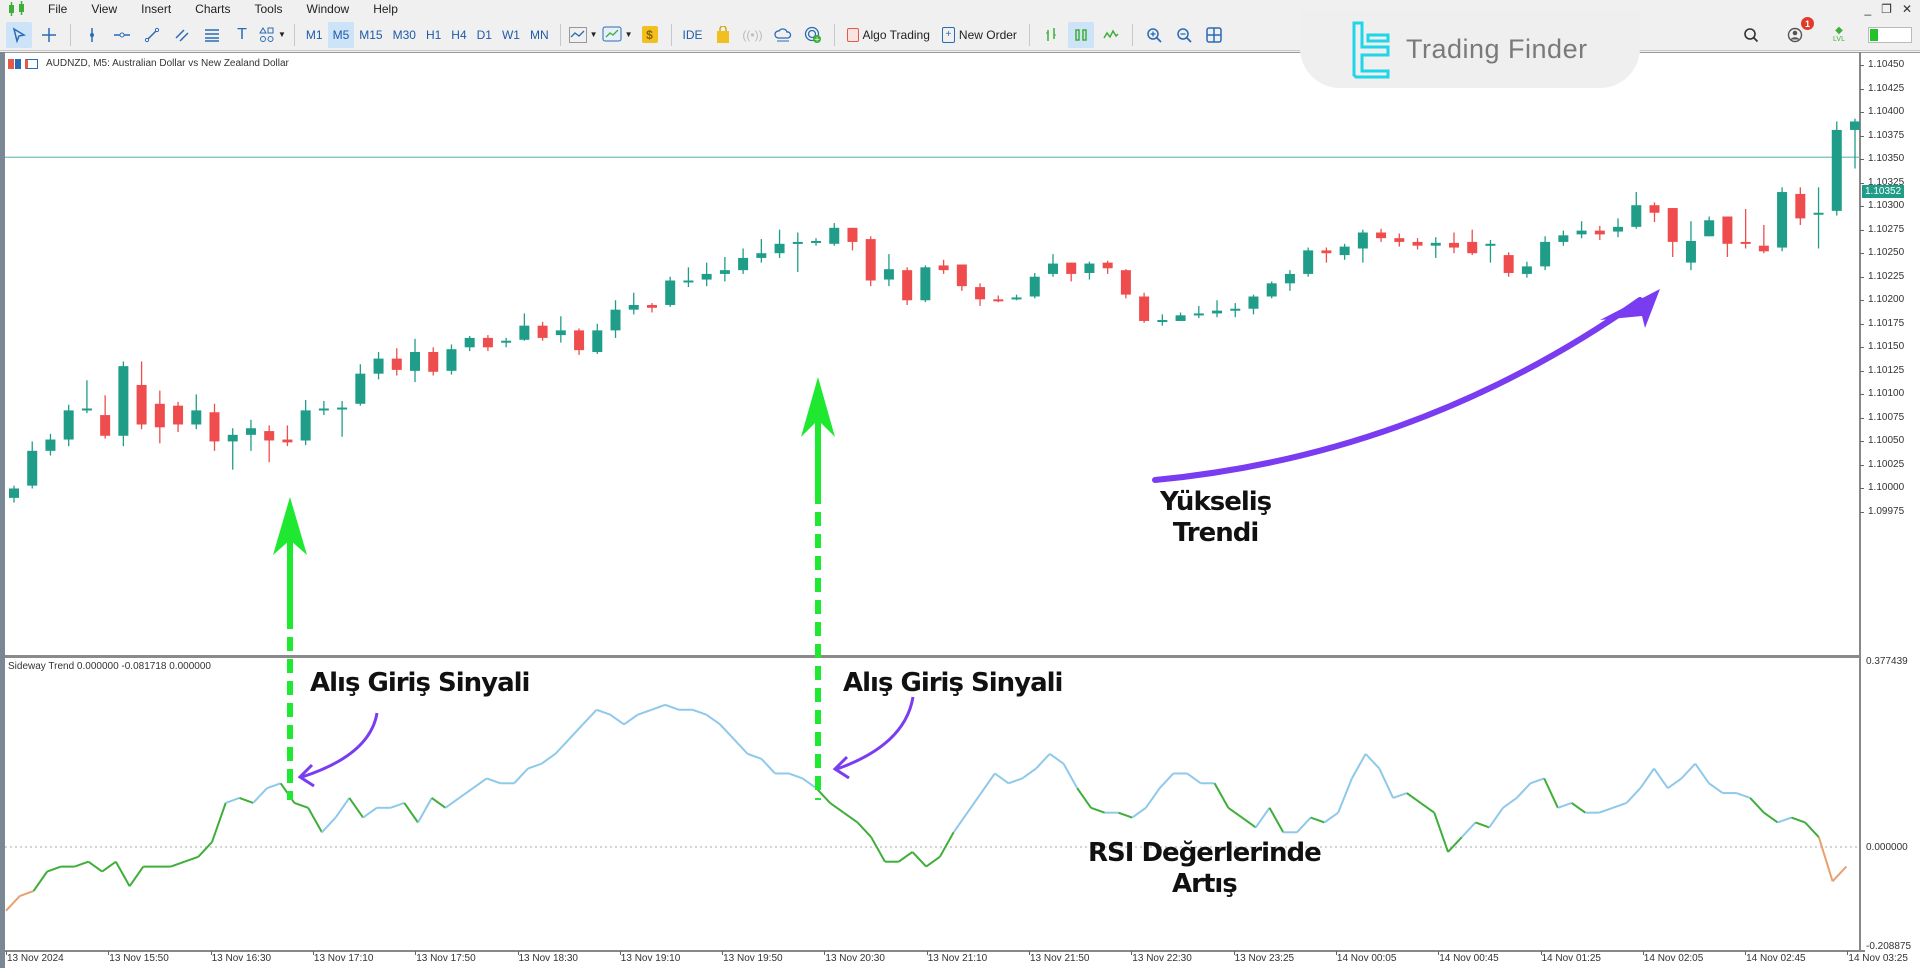 The height and width of the screenshot is (968, 1920). What do you see at coordinates (1867, 9) in the screenshot?
I see `minimize-button: _` at bounding box center [1867, 9].